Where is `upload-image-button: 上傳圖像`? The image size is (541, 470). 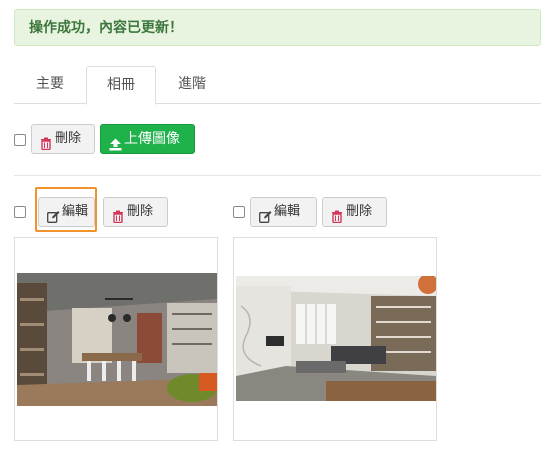 upload-image-button: 上傳圖像 is located at coordinates (147, 139).